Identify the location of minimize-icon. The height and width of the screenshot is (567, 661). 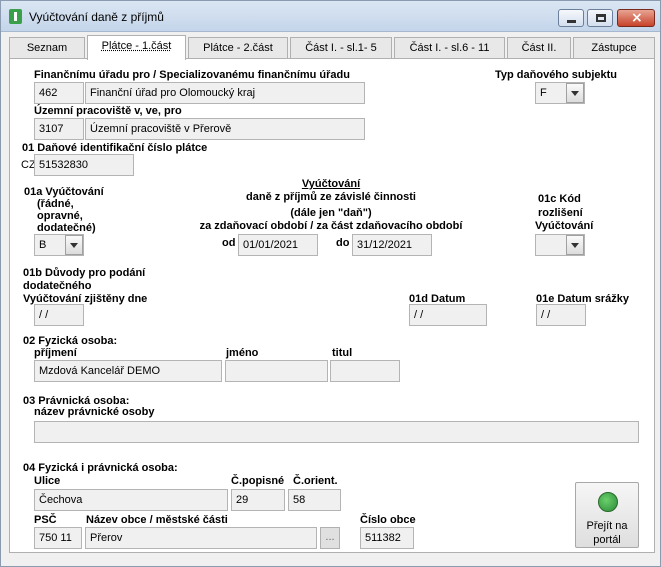
(571, 21).